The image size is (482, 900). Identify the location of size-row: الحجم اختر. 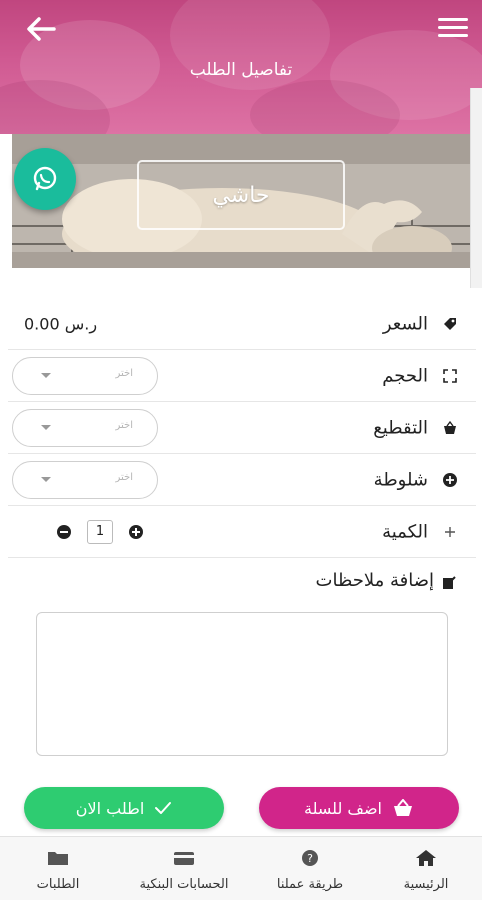
(242, 376).